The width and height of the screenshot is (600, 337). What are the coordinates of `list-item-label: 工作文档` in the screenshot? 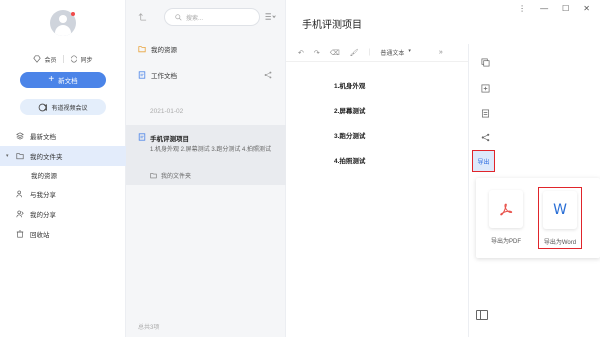 It's located at (164, 76).